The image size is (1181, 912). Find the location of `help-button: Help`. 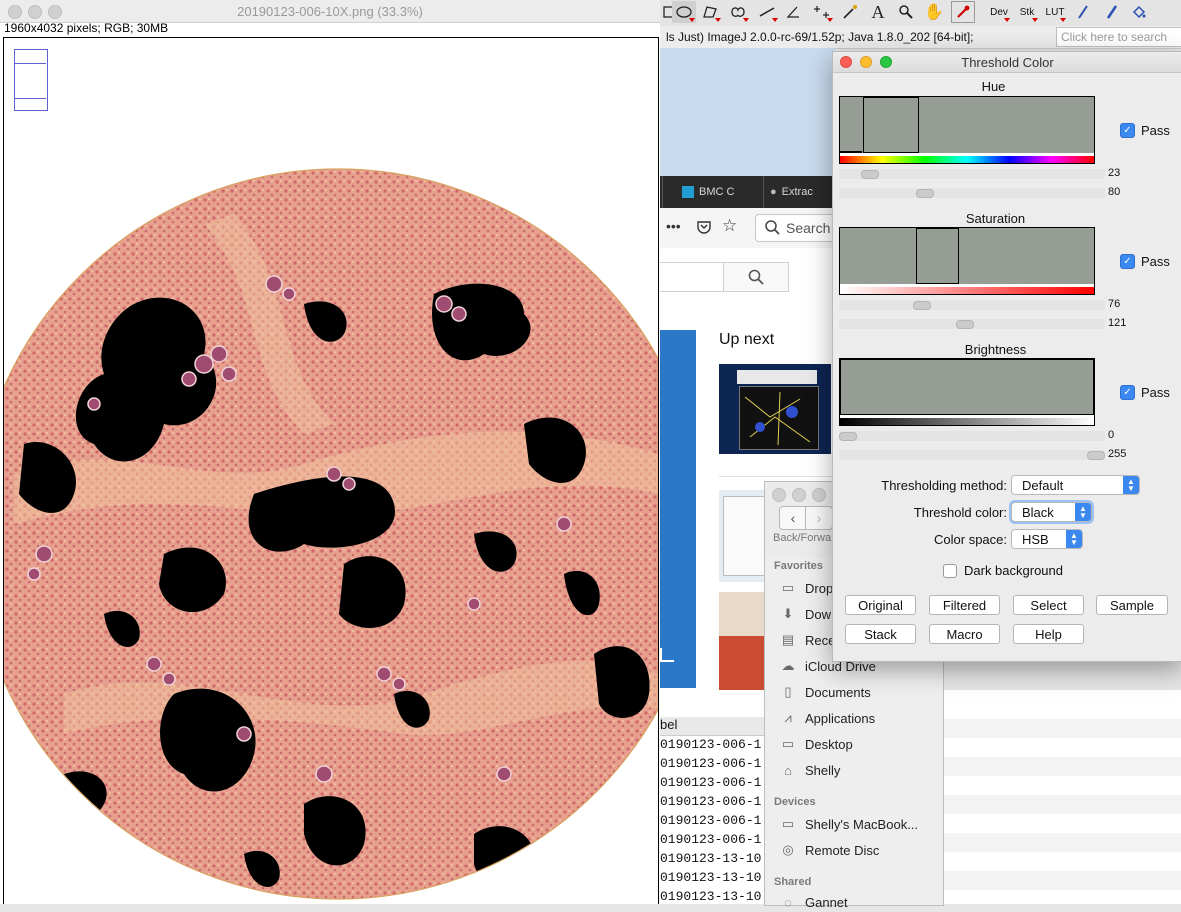

help-button: Help is located at coordinates (1048, 634).